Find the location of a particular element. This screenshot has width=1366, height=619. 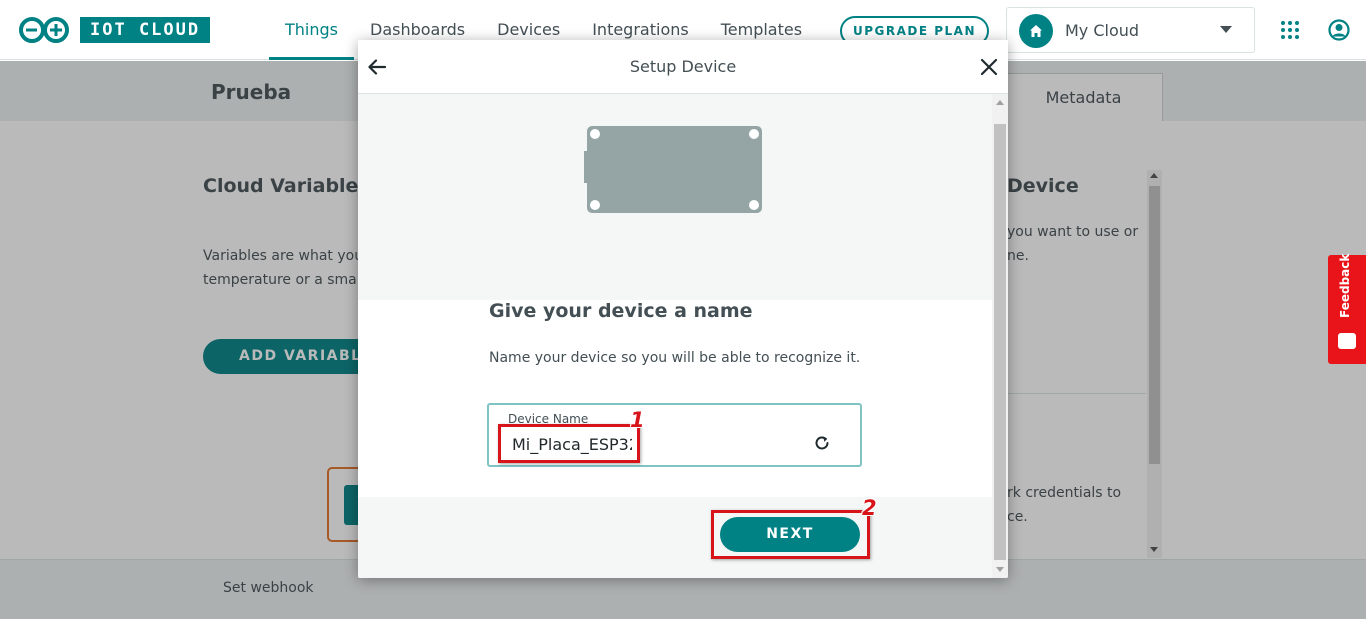

user-account-icon is located at coordinates (1339, 30).